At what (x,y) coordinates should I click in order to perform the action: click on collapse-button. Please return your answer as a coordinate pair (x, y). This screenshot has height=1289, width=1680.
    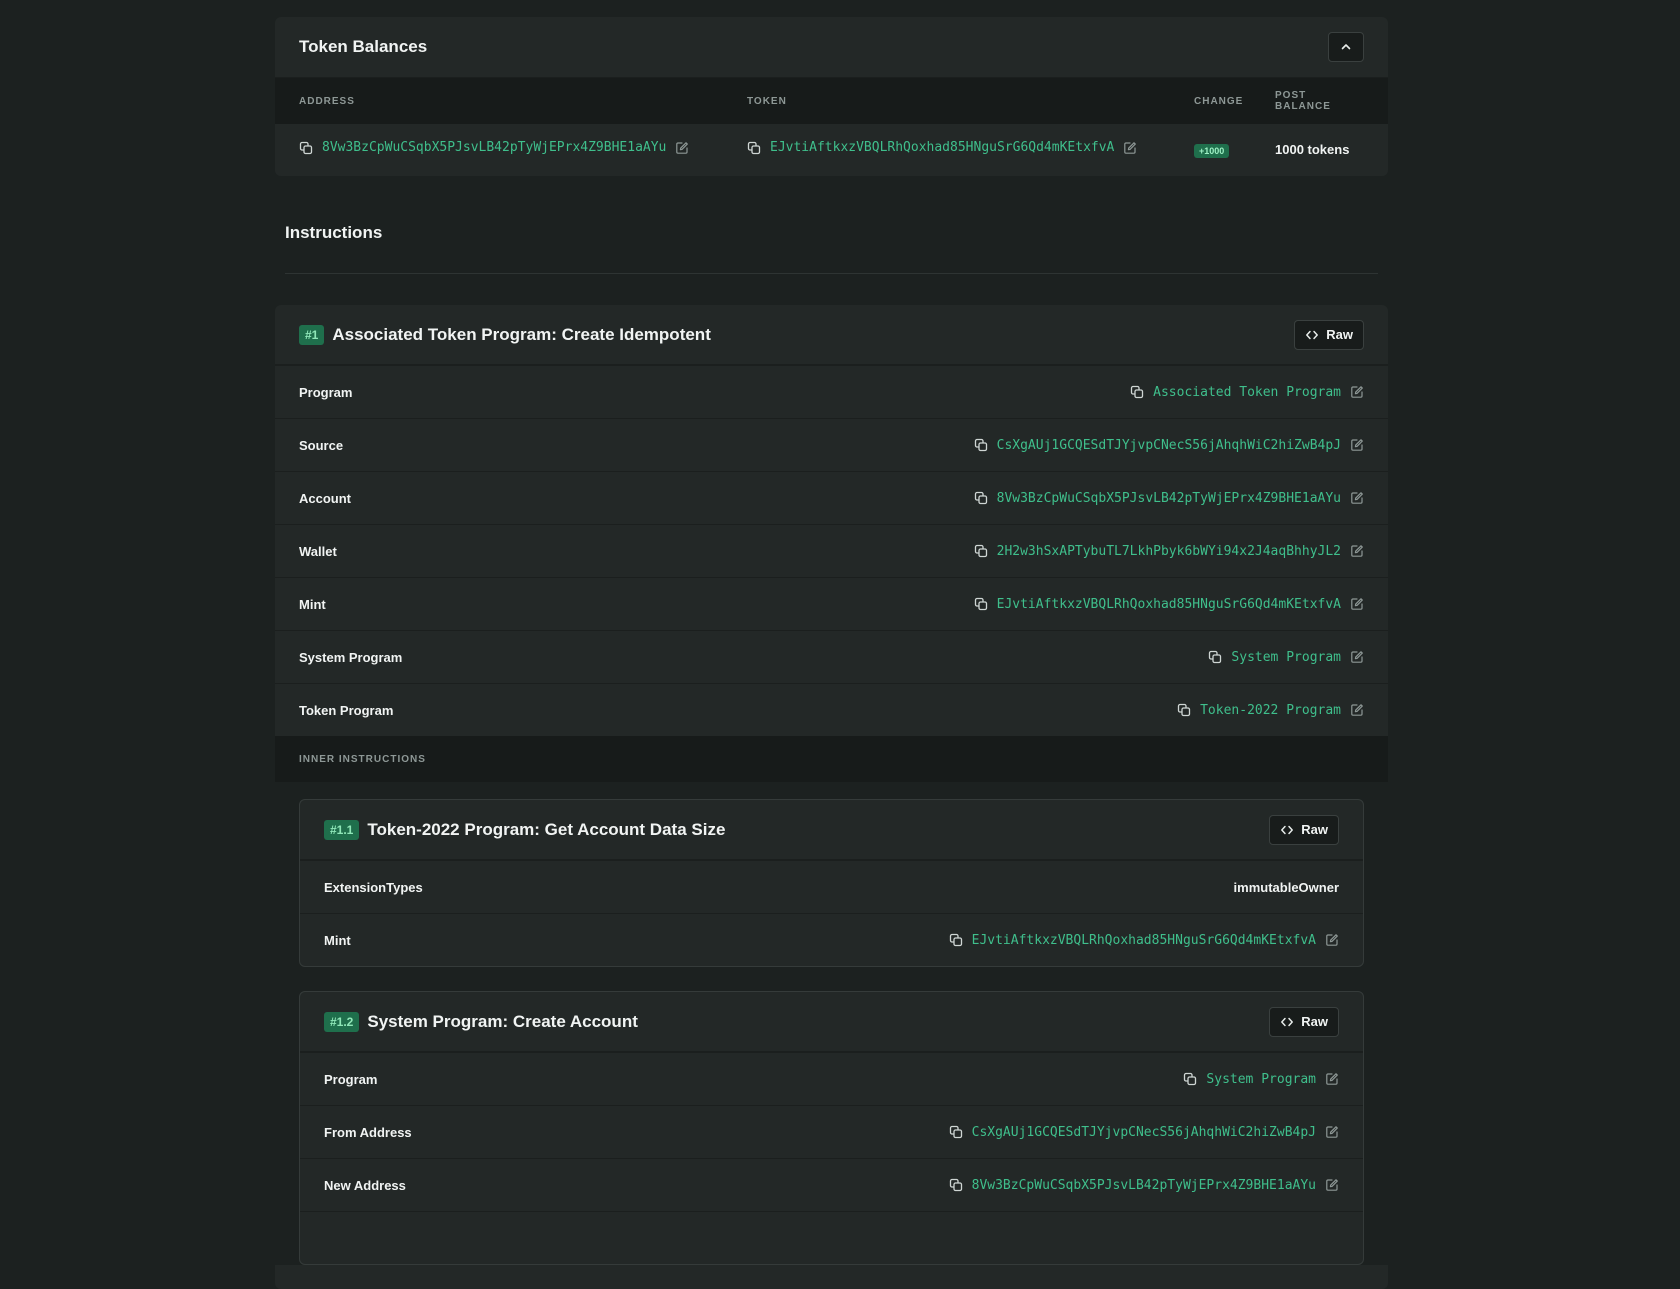
    Looking at the image, I should click on (1346, 47).